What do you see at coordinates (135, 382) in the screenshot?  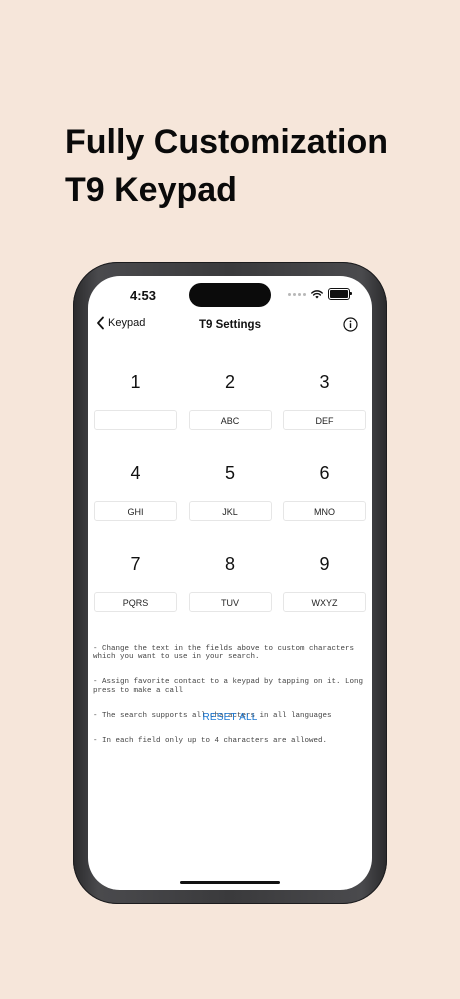 I see `key-digit: 1` at bounding box center [135, 382].